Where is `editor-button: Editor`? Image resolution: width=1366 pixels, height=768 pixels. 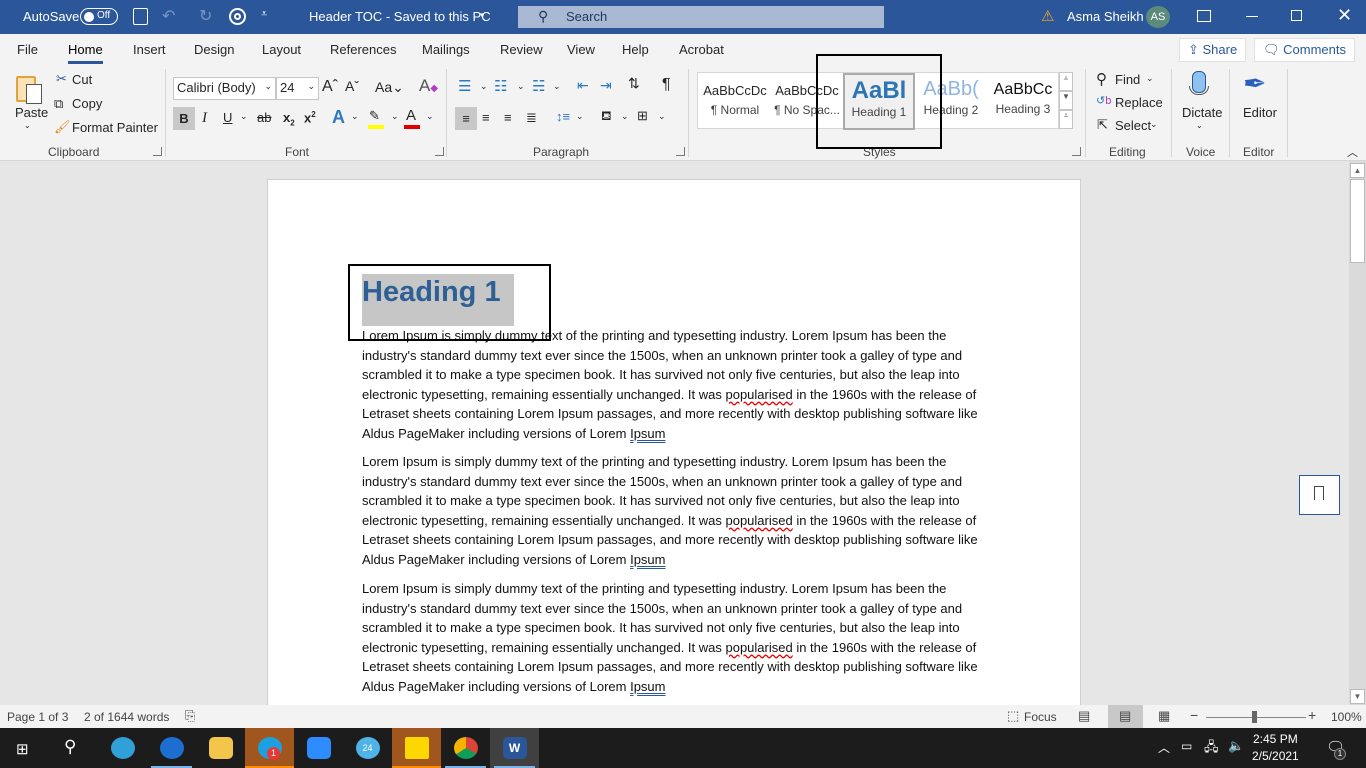 editor-button: Editor is located at coordinates (1260, 112).